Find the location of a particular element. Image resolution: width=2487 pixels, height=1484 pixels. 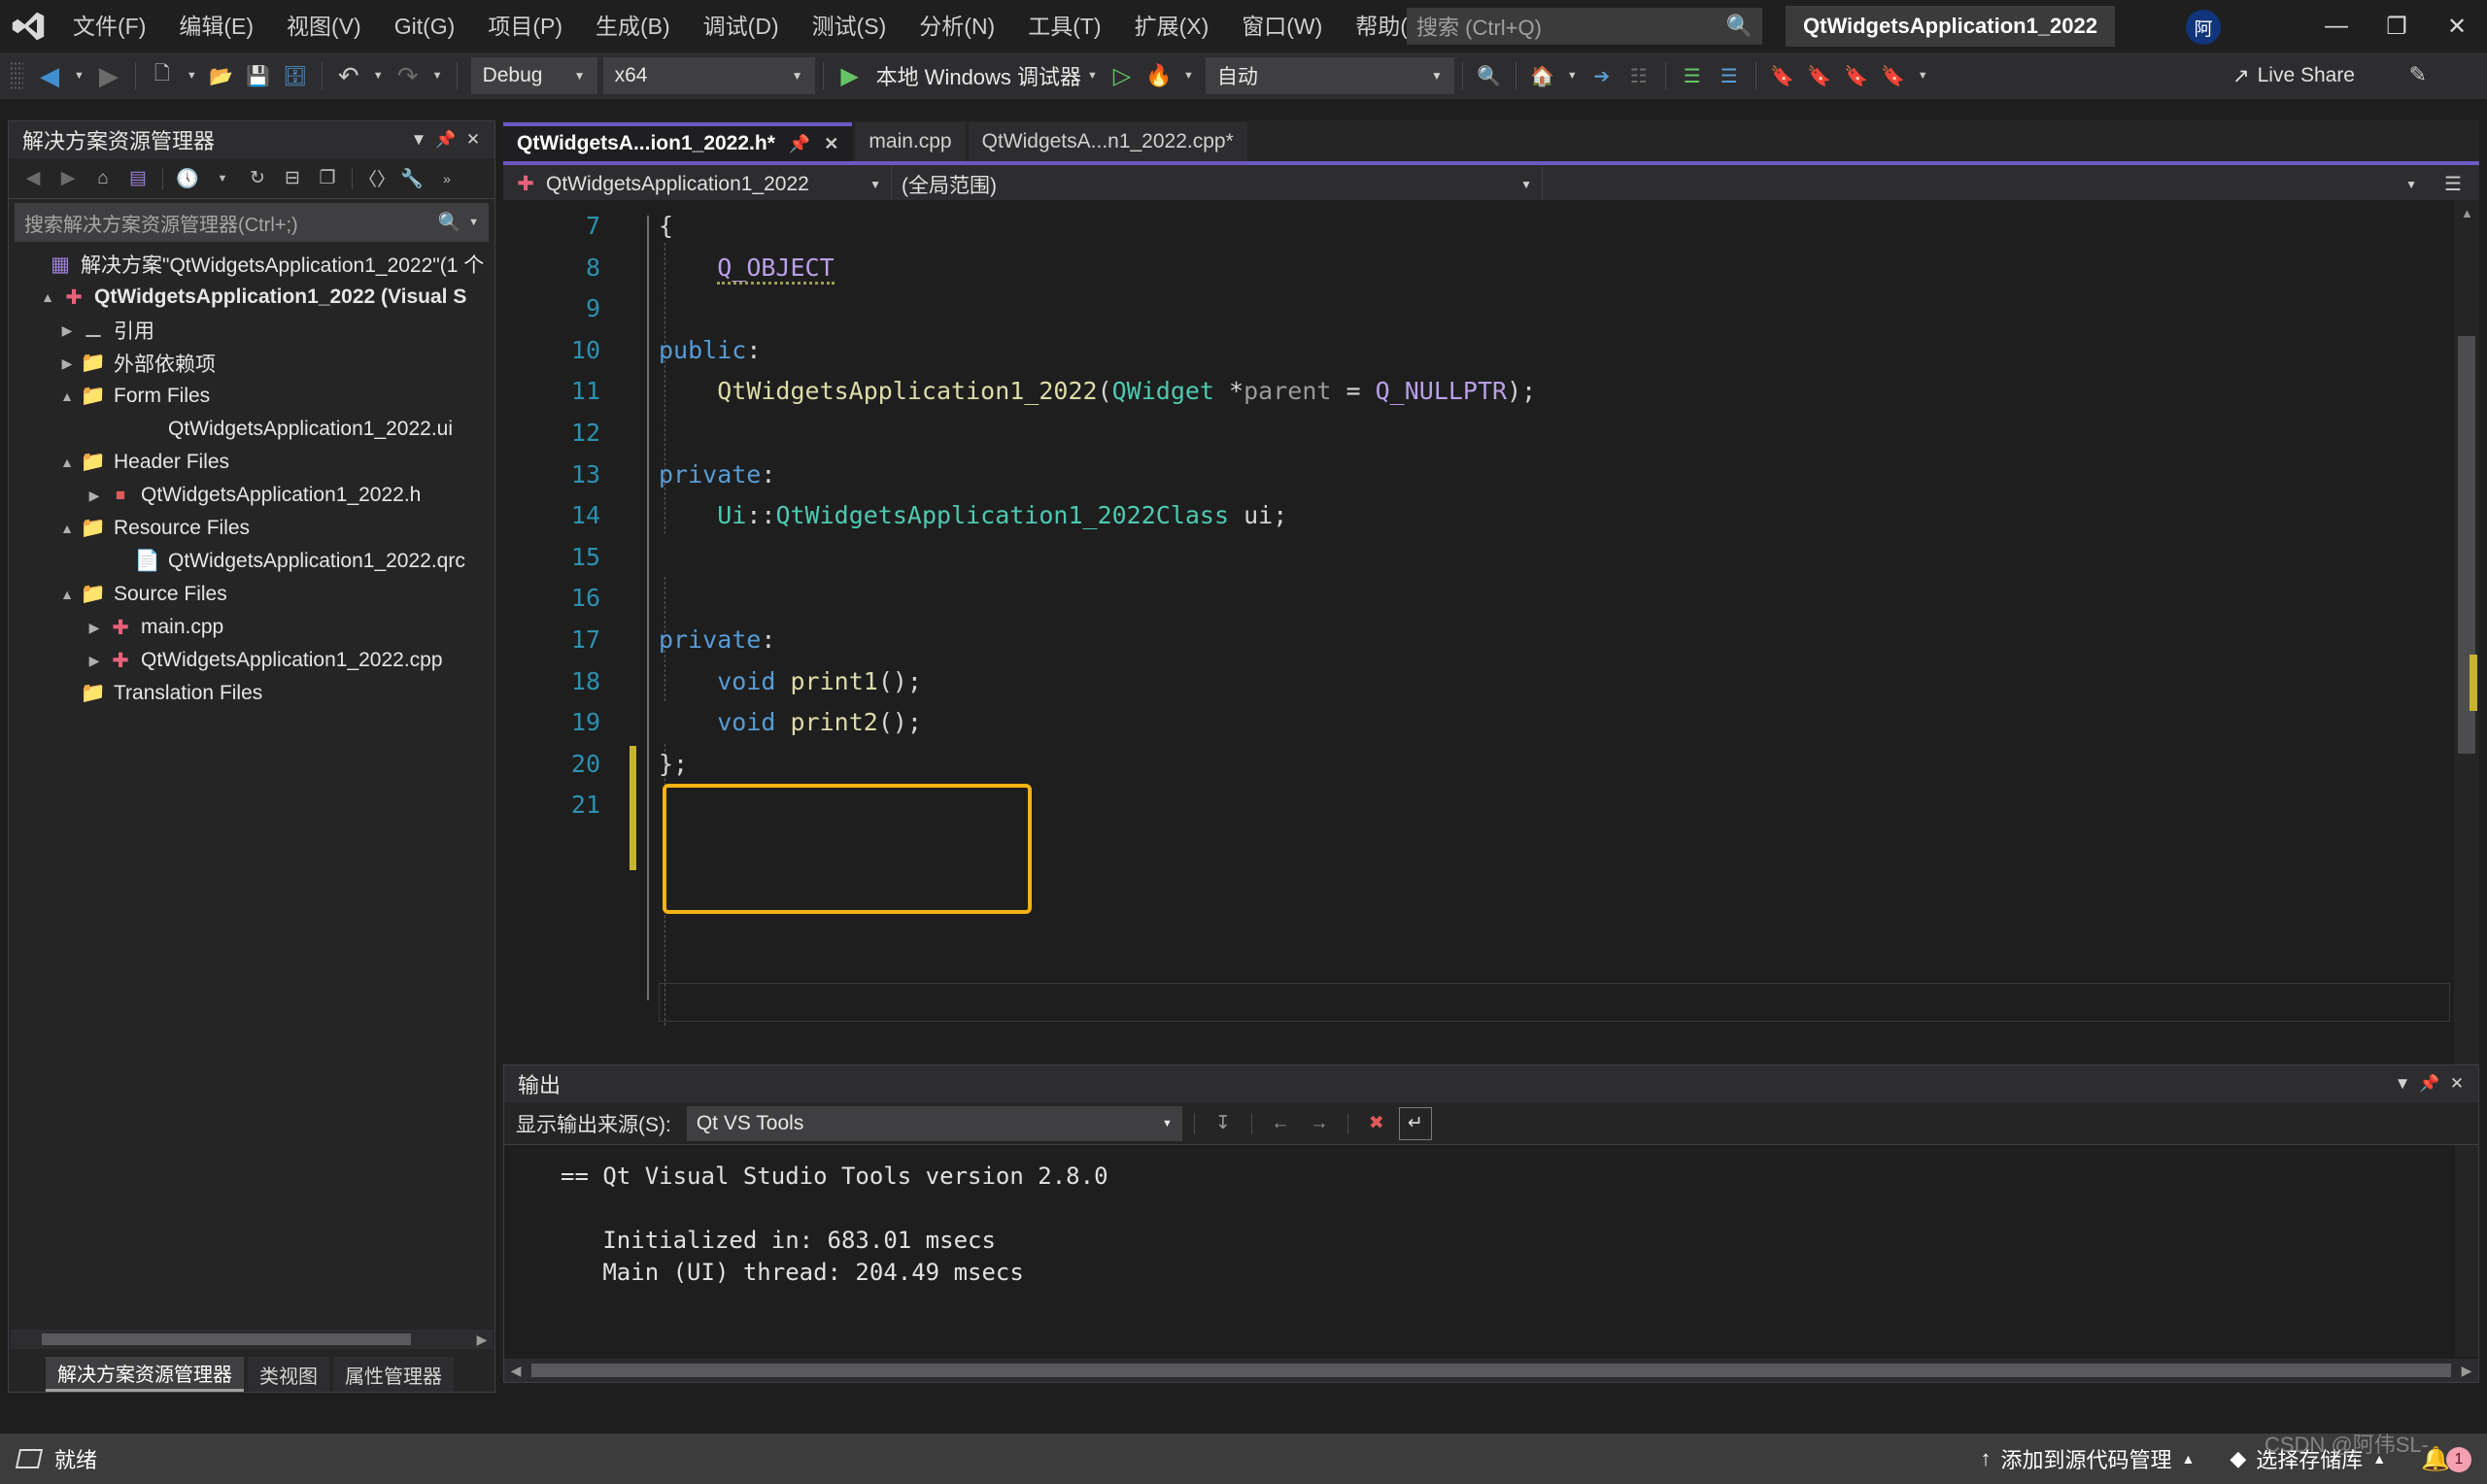

menu-git: Git(G) is located at coordinates (425, 26).